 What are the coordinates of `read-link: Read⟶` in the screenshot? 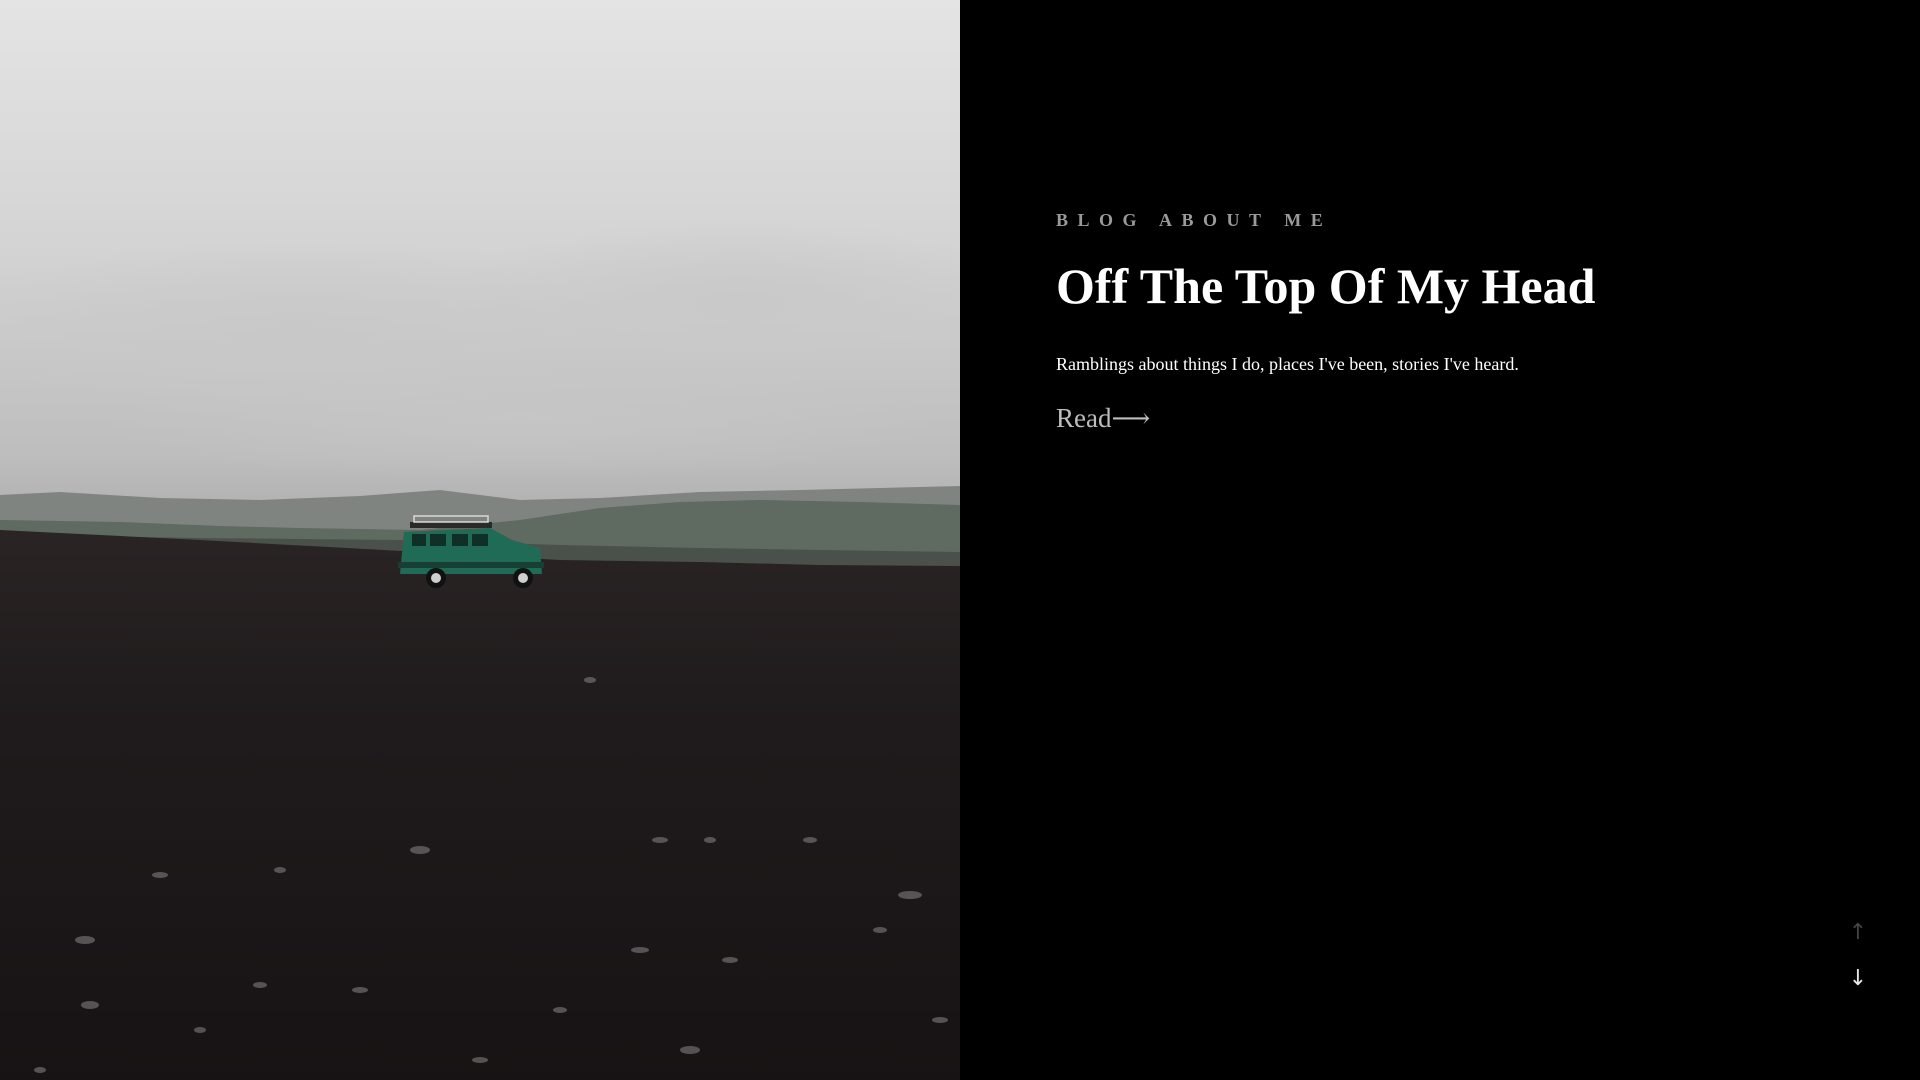 It's located at (1103, 418).